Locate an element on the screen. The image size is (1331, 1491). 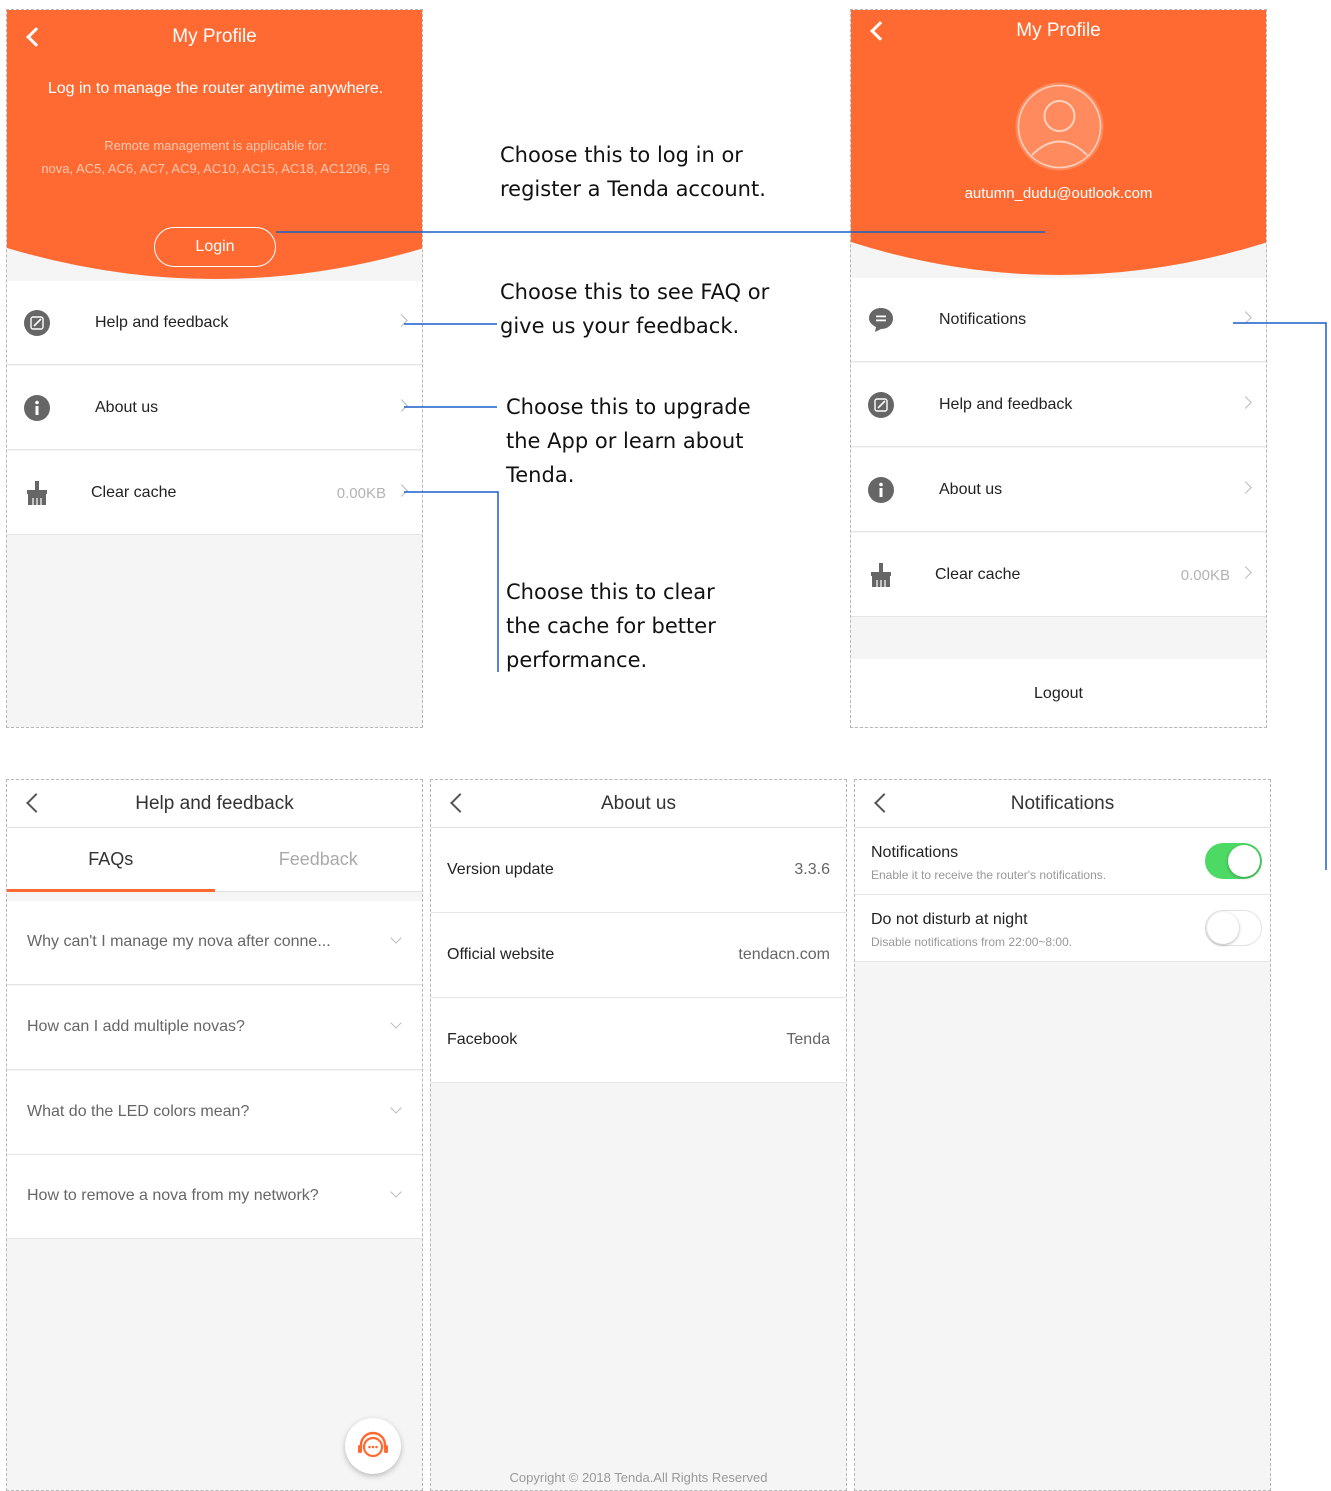
callout-line: Choose this to log in or is located at coordinates (621, 155).